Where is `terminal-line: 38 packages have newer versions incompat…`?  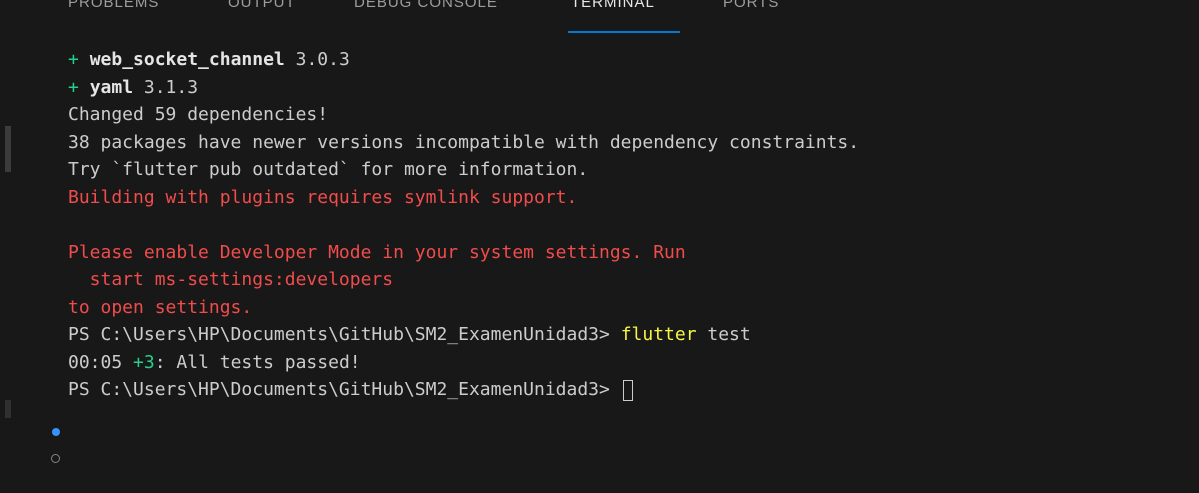 terminal-line: 38 packages have newer versions incompat… is located at coordinates (464, 142).